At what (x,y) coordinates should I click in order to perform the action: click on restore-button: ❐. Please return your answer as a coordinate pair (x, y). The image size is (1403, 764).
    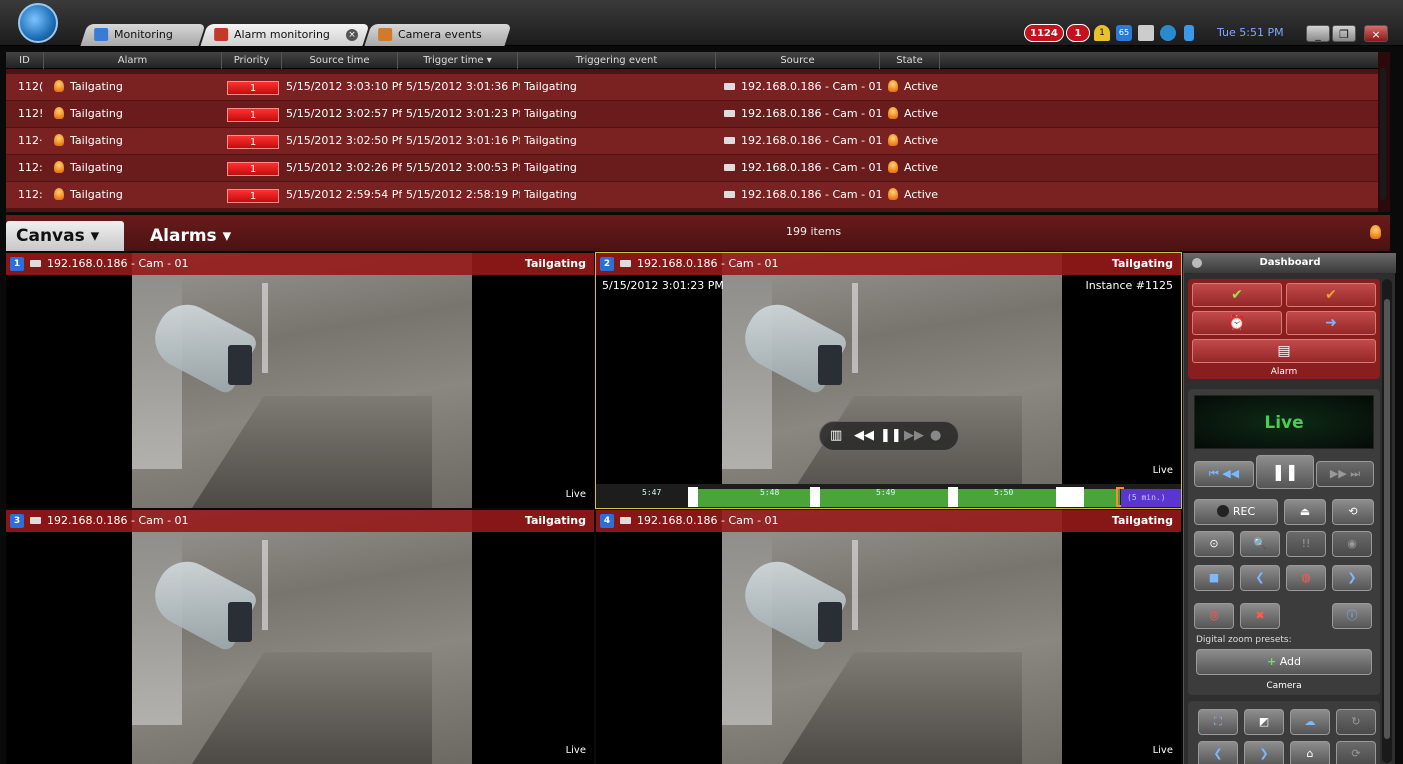
    Looking at the image, I should click on (1344, 33).